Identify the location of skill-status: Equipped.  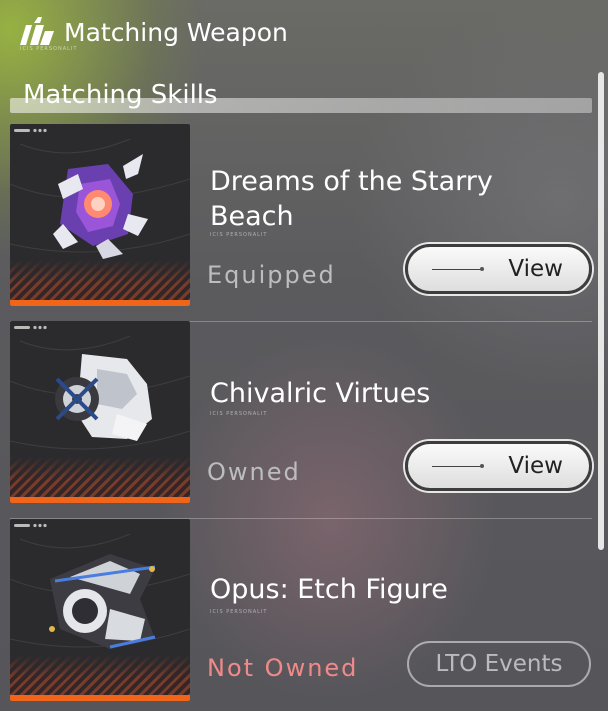
(271, 275).